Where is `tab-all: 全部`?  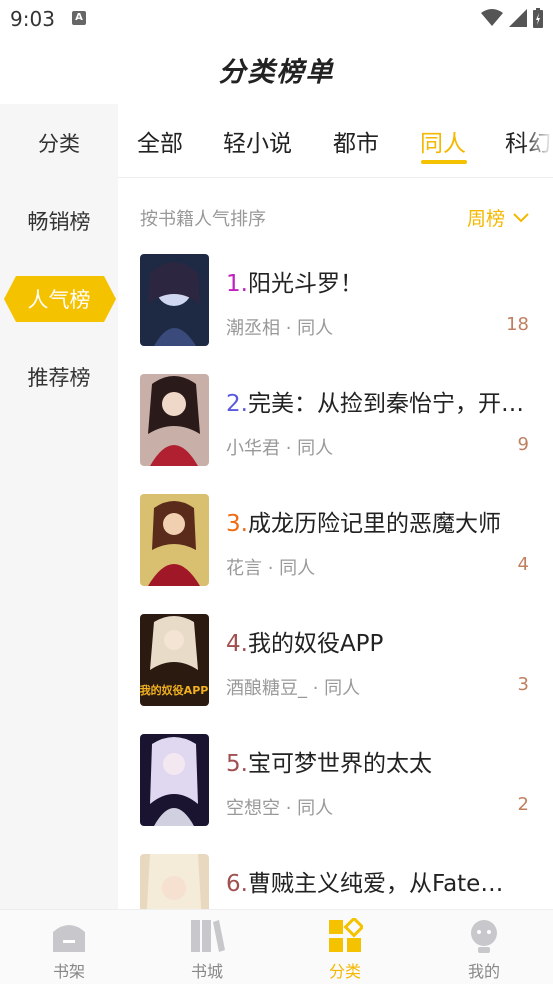
tab-all: 全部 is located at coordinates (160, 141).